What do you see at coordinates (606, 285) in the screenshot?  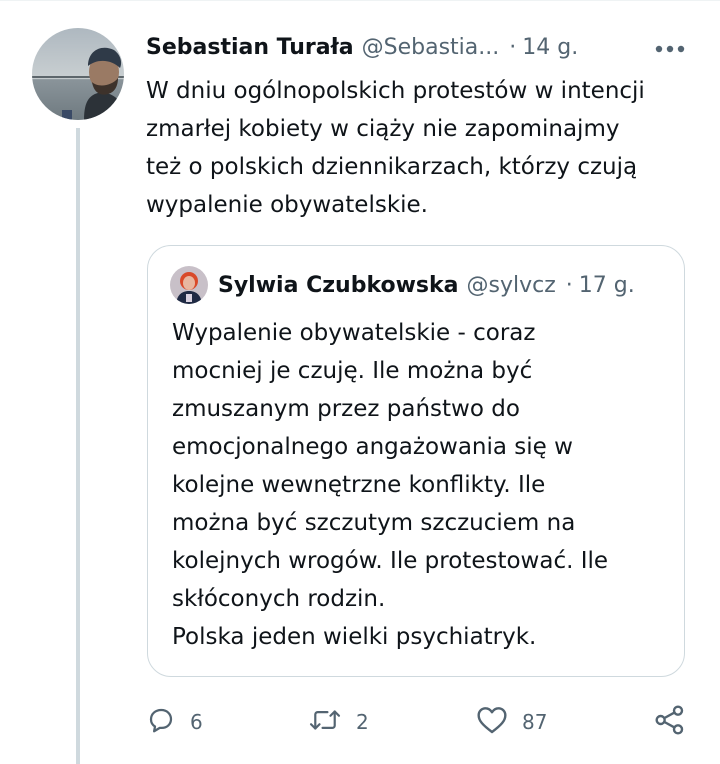 I see `quoted-tweet-timestamp: 17 g.` at bounding box center [606, 285].